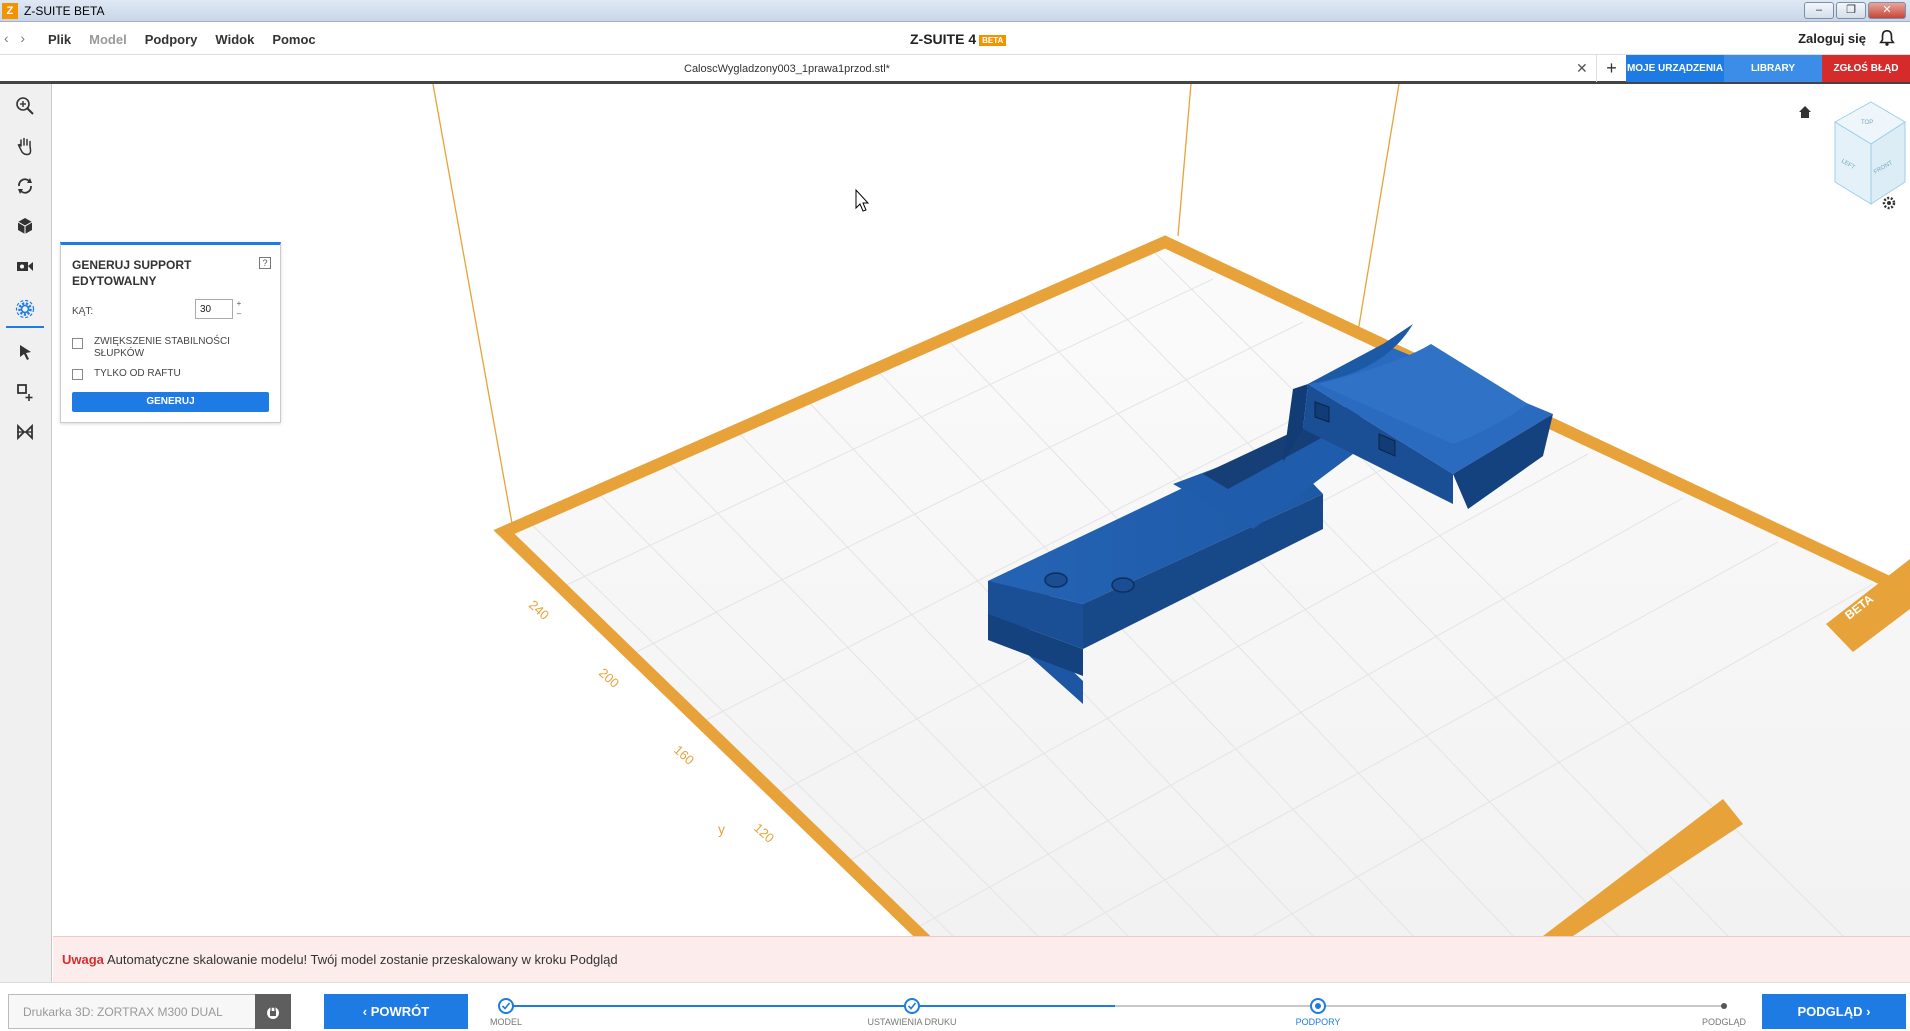 This screenshot has height=1031, width=1910. What do you see at coordinates (955, 11) in the screenshot?
I see `title-bar: Z Z-SUITE BETA – ❐ ✕` at bounding box center [955, 11].